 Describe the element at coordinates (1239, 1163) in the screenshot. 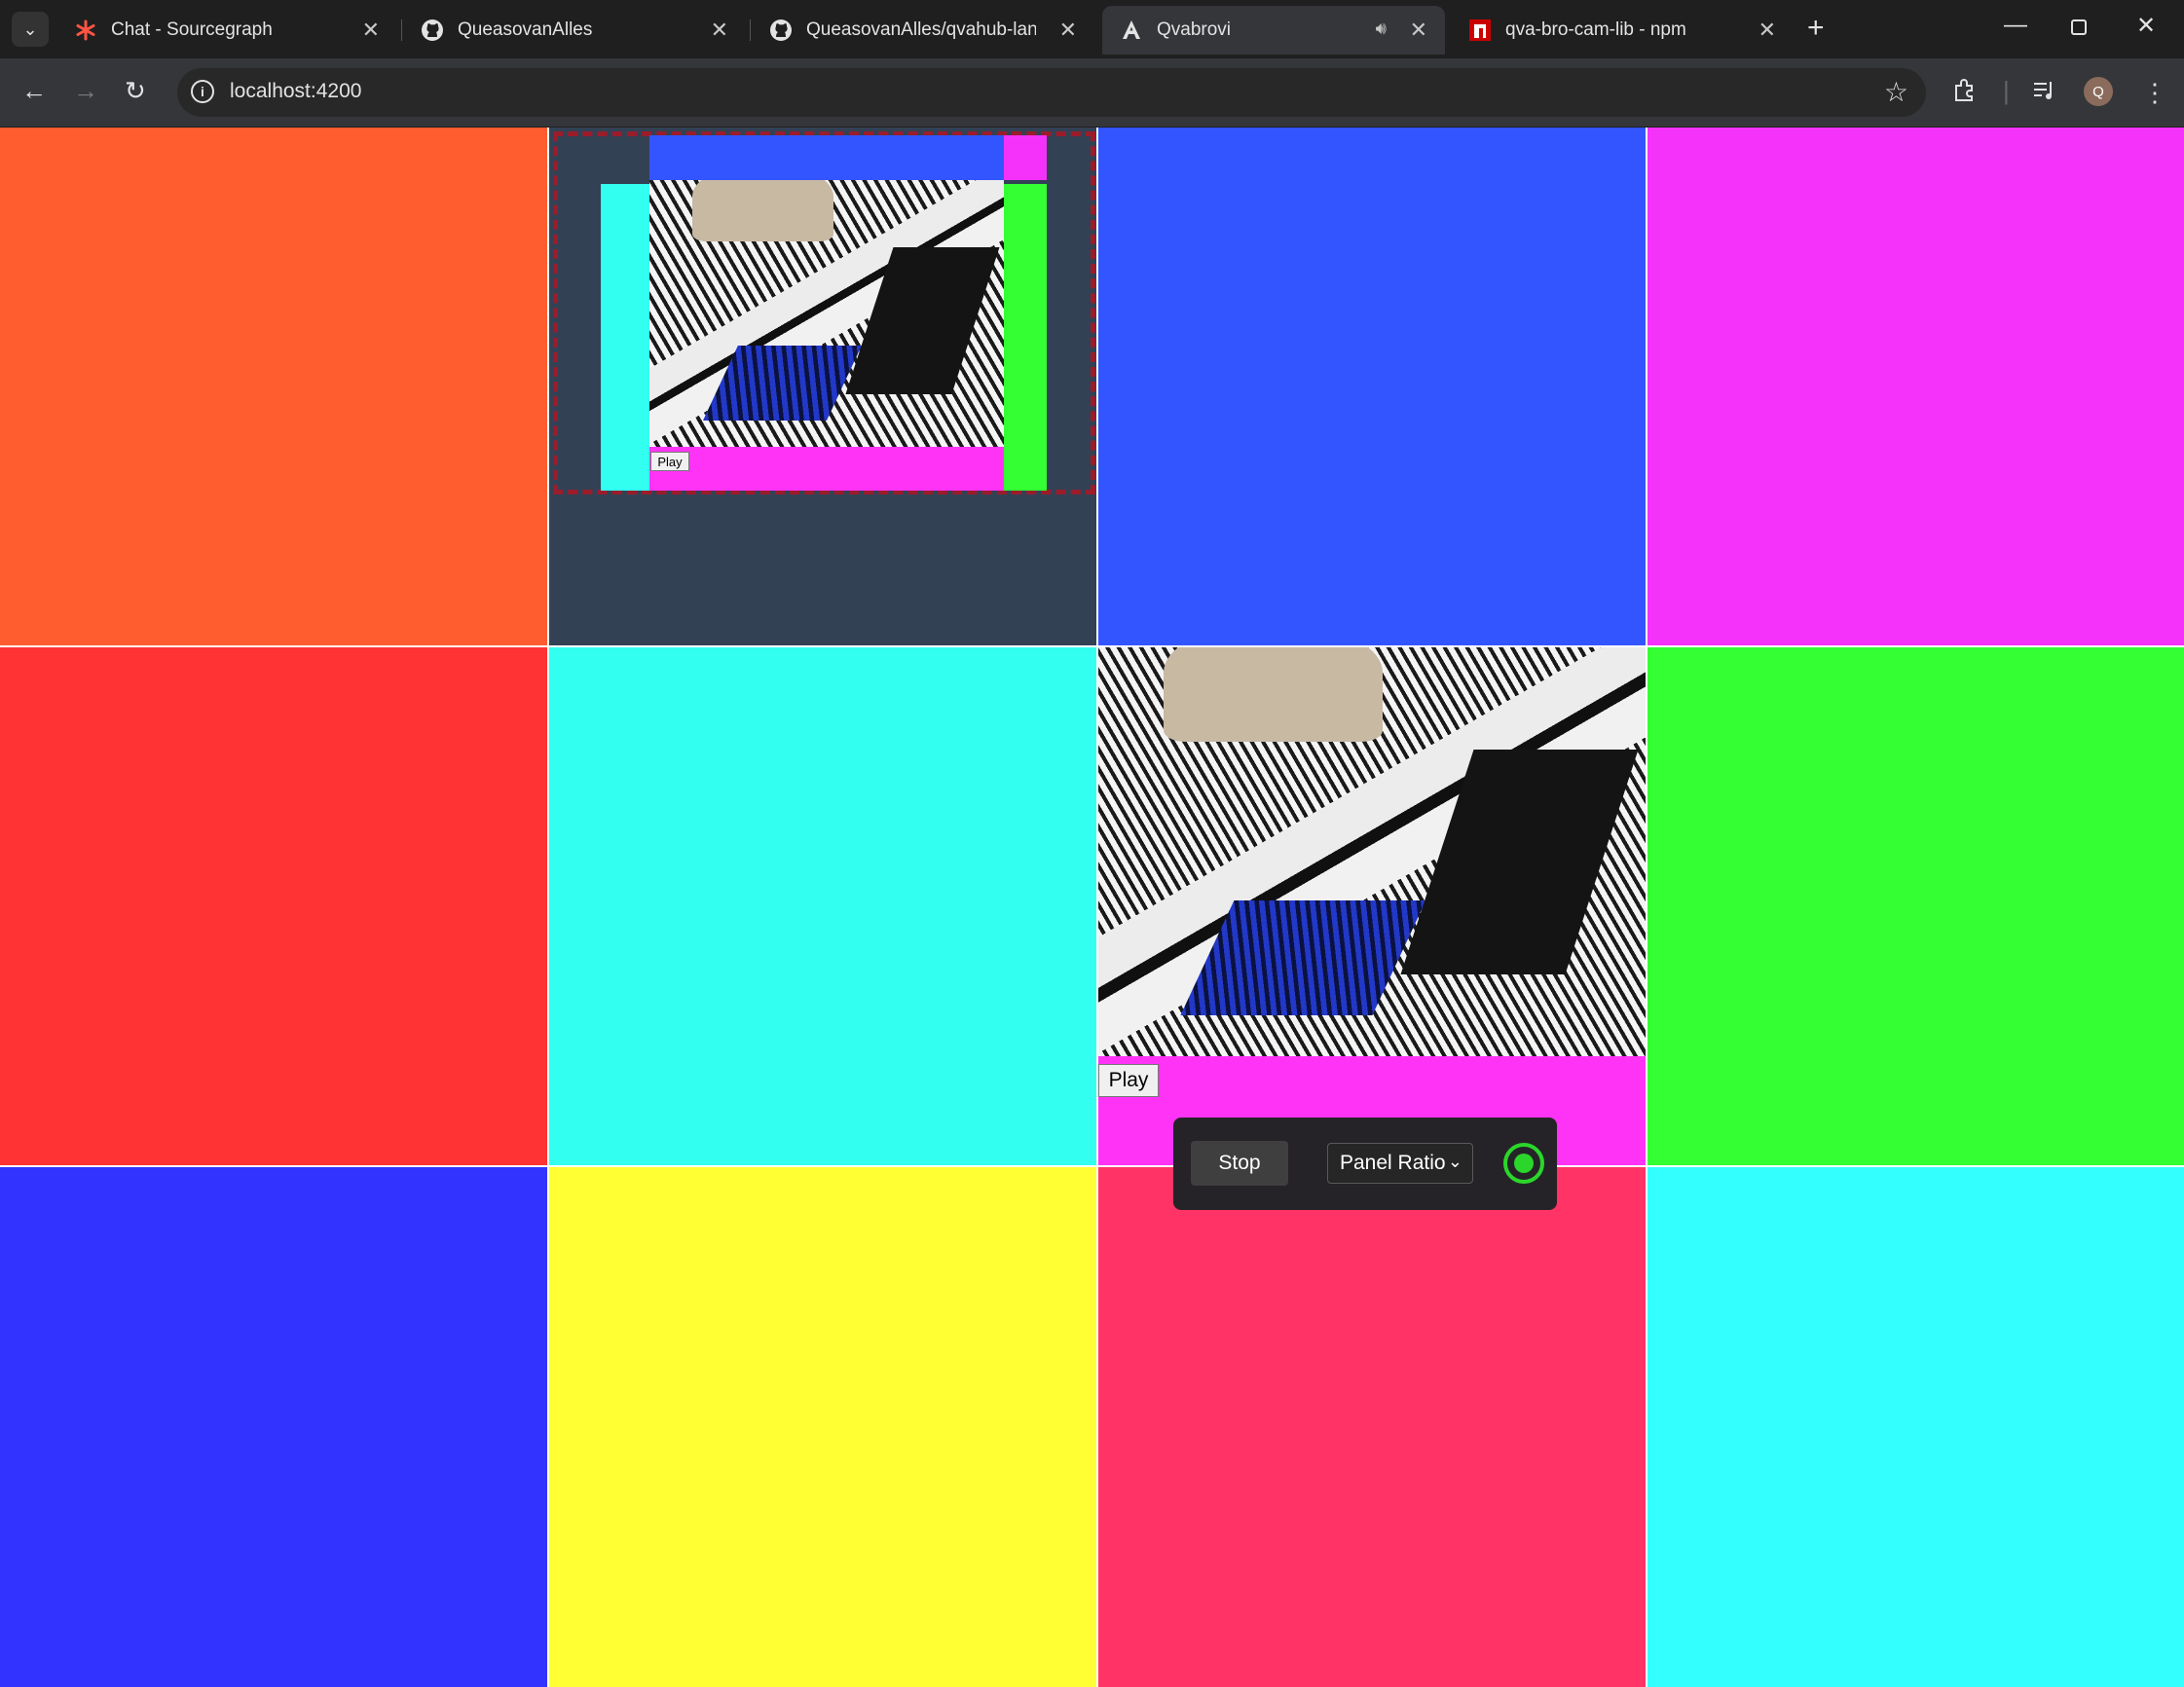

I see `stop-button: Stop` at that location.